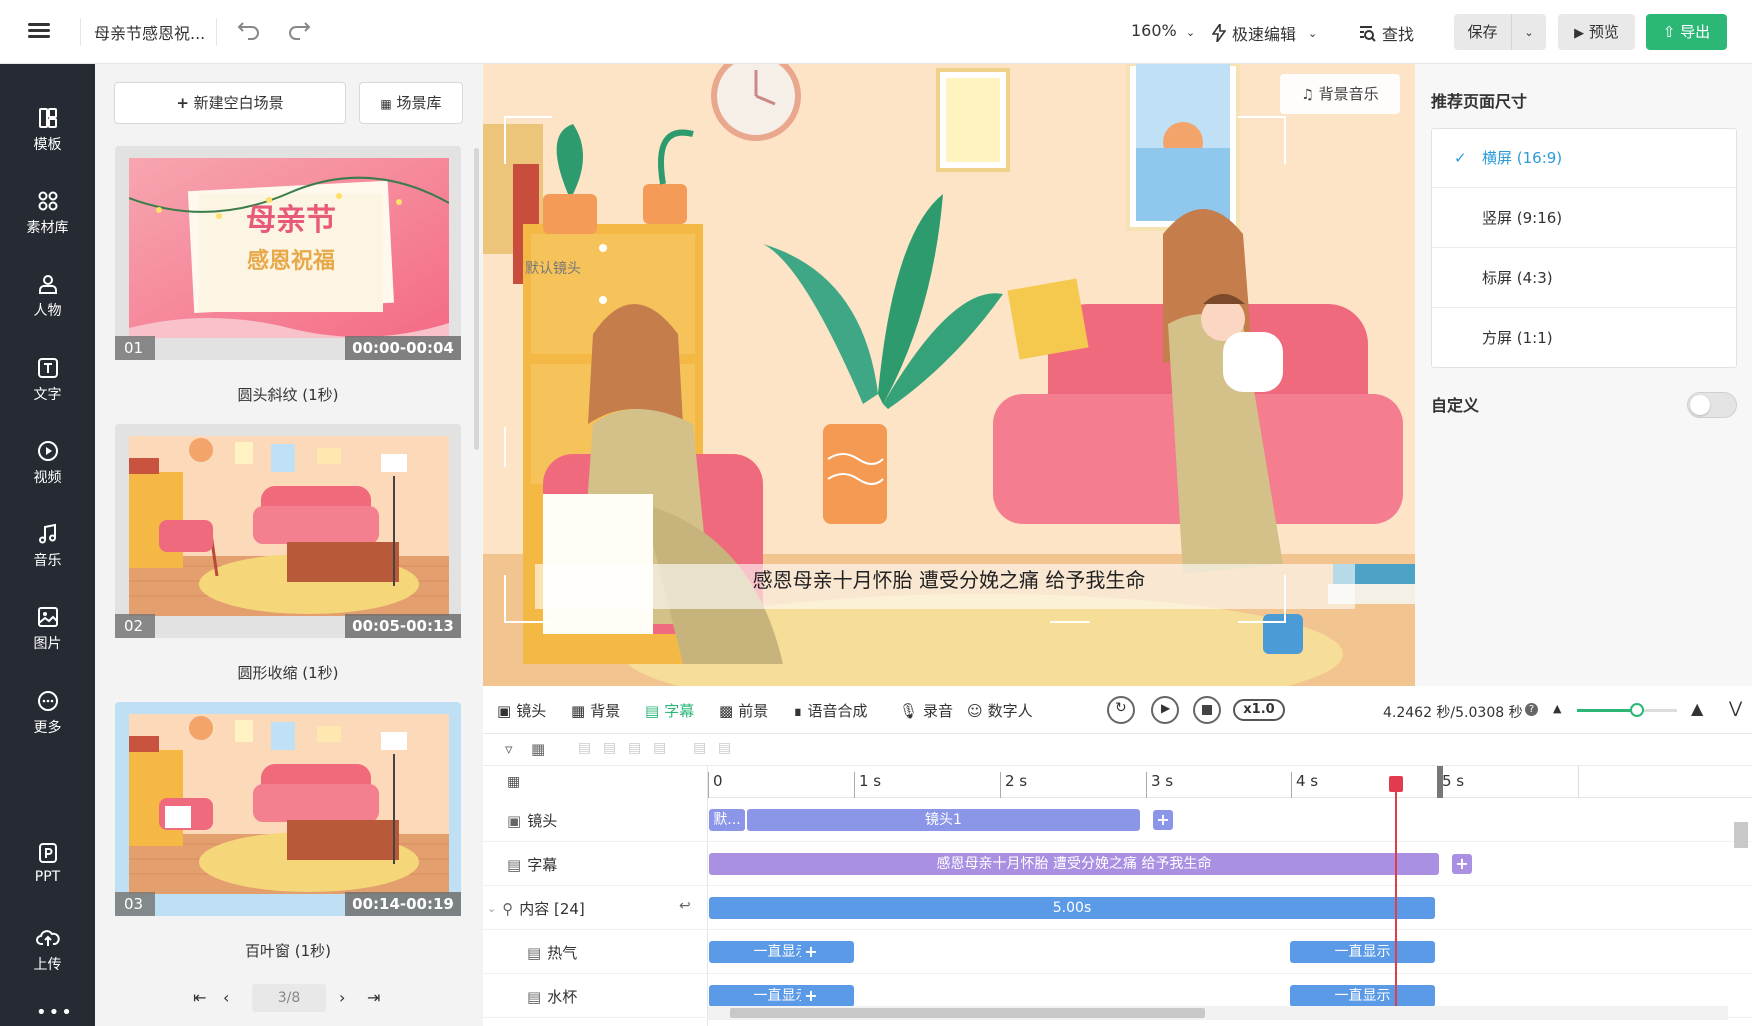 The width and height of the screenshot is (1752, 1026). What do you see at coordinates (47, 466) in the screenshot?
I see `nav-item-video: 视频` at bounding box center [47, 466].